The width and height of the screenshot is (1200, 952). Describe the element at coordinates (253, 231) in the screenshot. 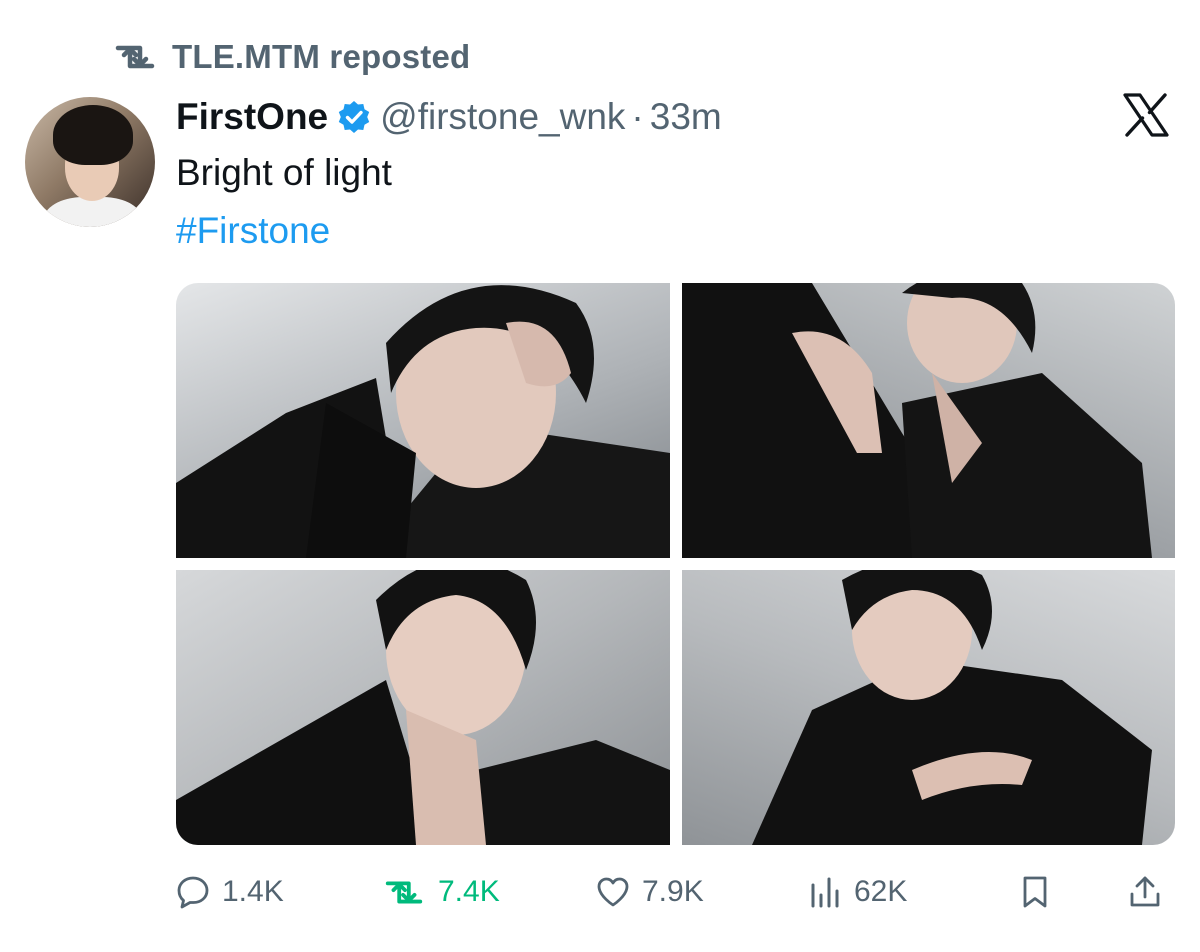

I see `hashtag-link: #Firstone` at that location.